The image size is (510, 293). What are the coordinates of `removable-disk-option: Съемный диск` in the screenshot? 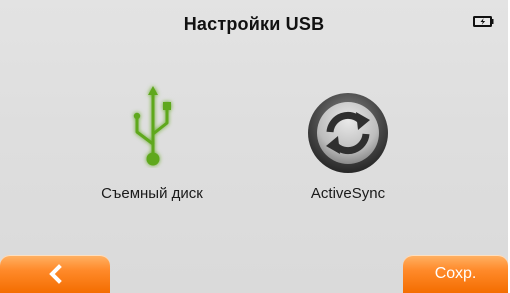 It's located at (152, 147).